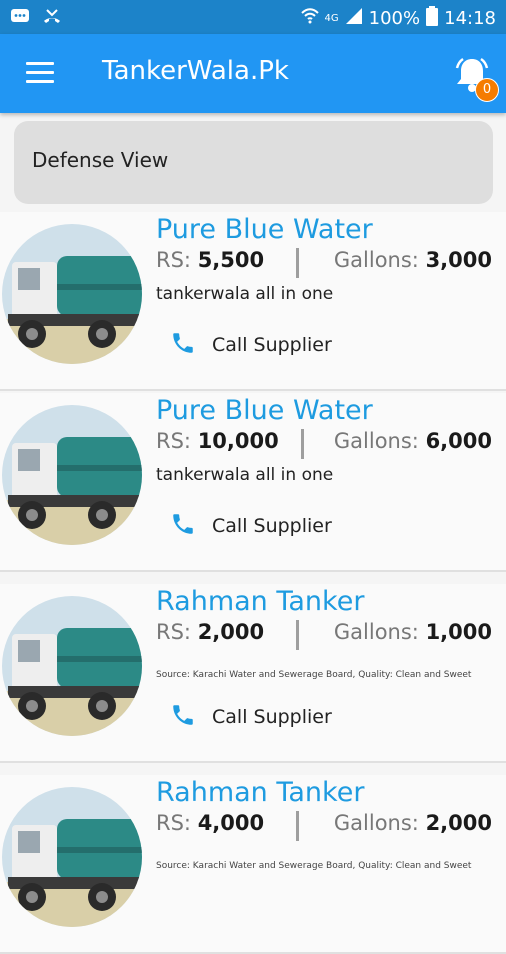 The image size is (506, 954). I want to click on chat-icon, so click(20, 19).